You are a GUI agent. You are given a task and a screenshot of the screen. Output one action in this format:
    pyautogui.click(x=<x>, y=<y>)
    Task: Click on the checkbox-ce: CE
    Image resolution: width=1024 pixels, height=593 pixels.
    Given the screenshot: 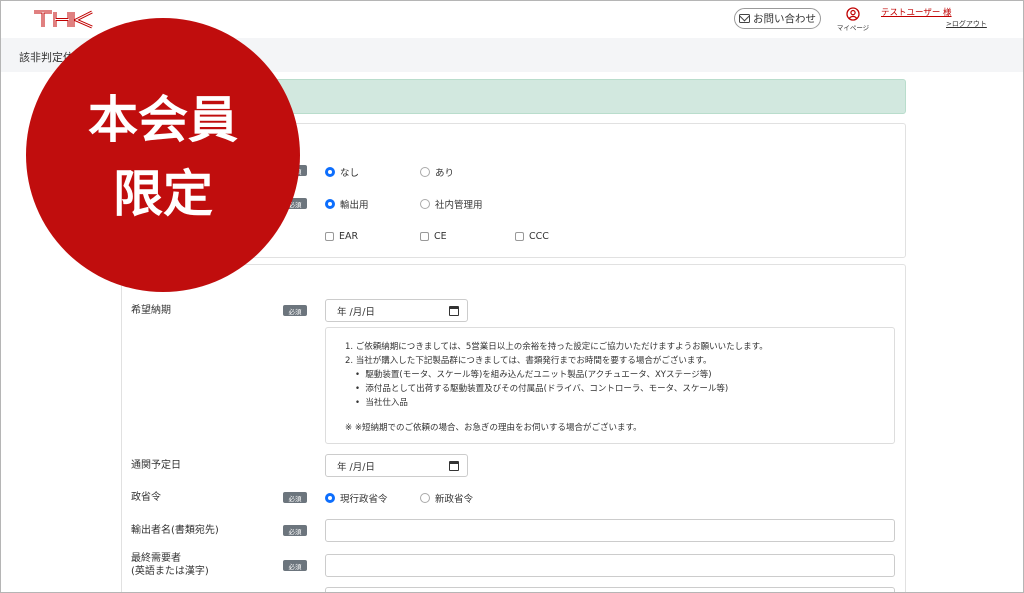 What is the action you would take?
    pyautogui.click(x=433, y=236)
    